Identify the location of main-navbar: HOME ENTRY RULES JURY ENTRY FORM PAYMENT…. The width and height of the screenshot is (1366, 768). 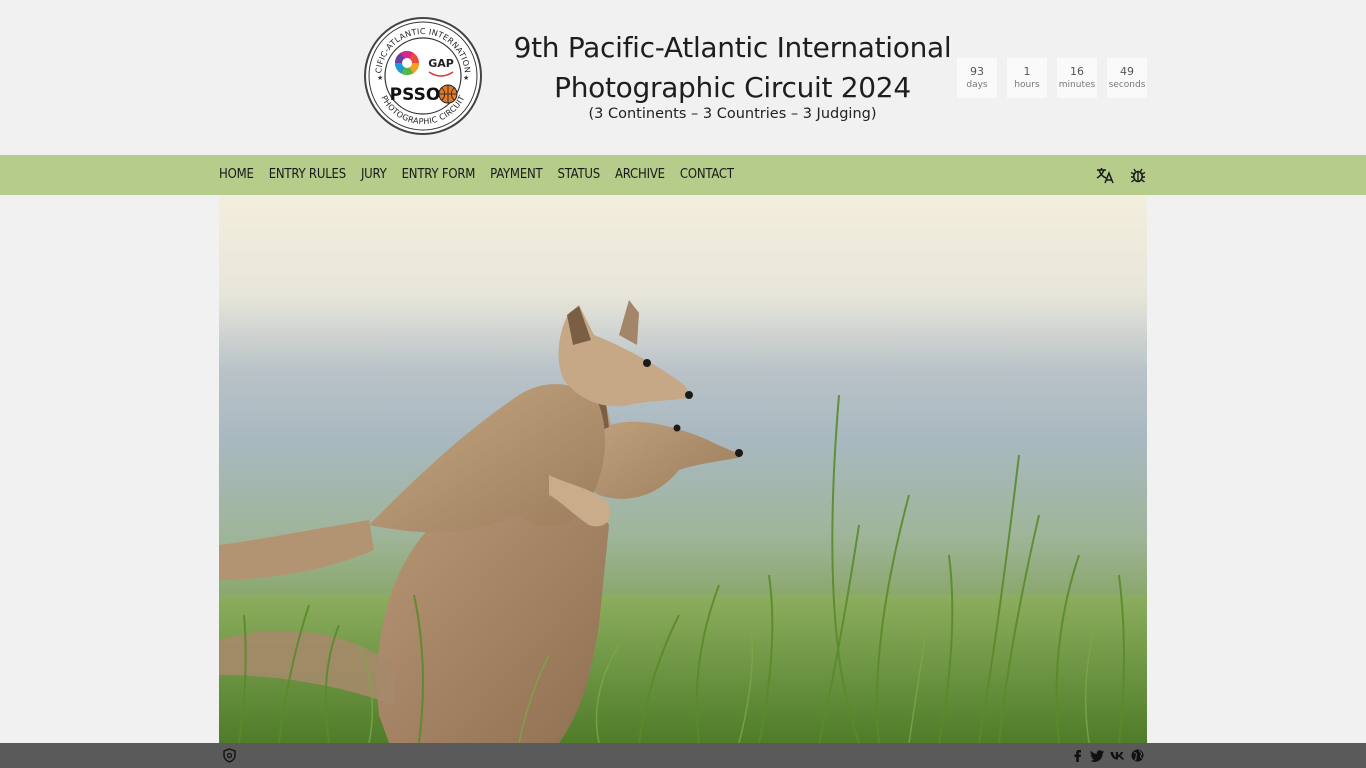
(683, 175).